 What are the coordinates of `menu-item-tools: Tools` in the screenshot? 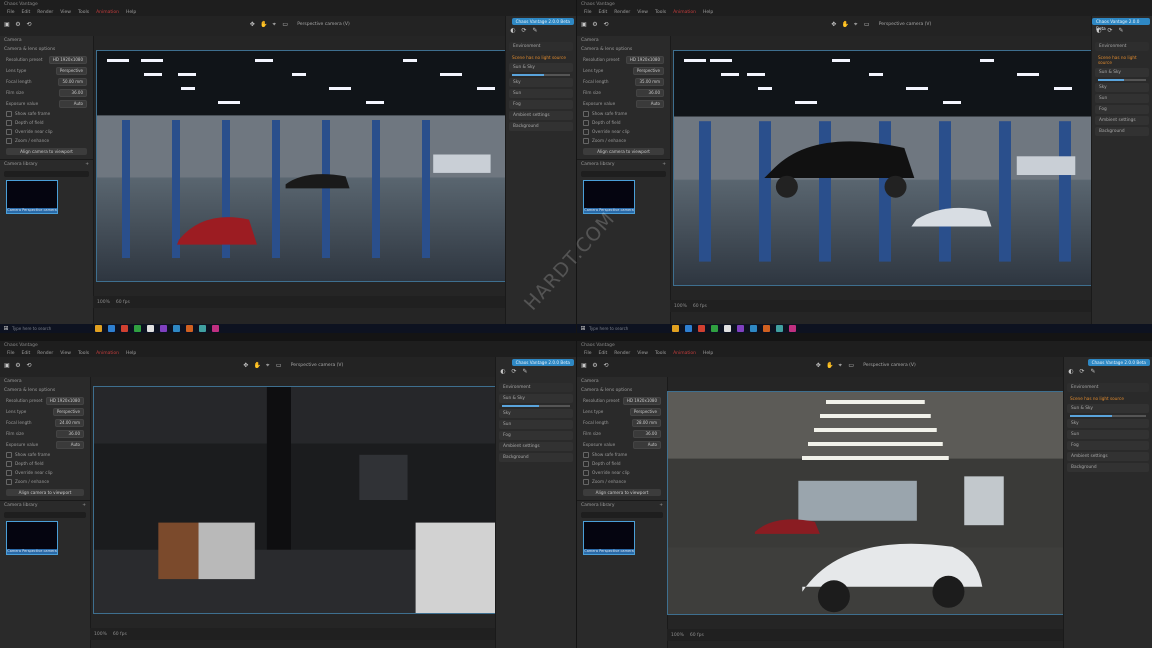 It's located at (83, 353).